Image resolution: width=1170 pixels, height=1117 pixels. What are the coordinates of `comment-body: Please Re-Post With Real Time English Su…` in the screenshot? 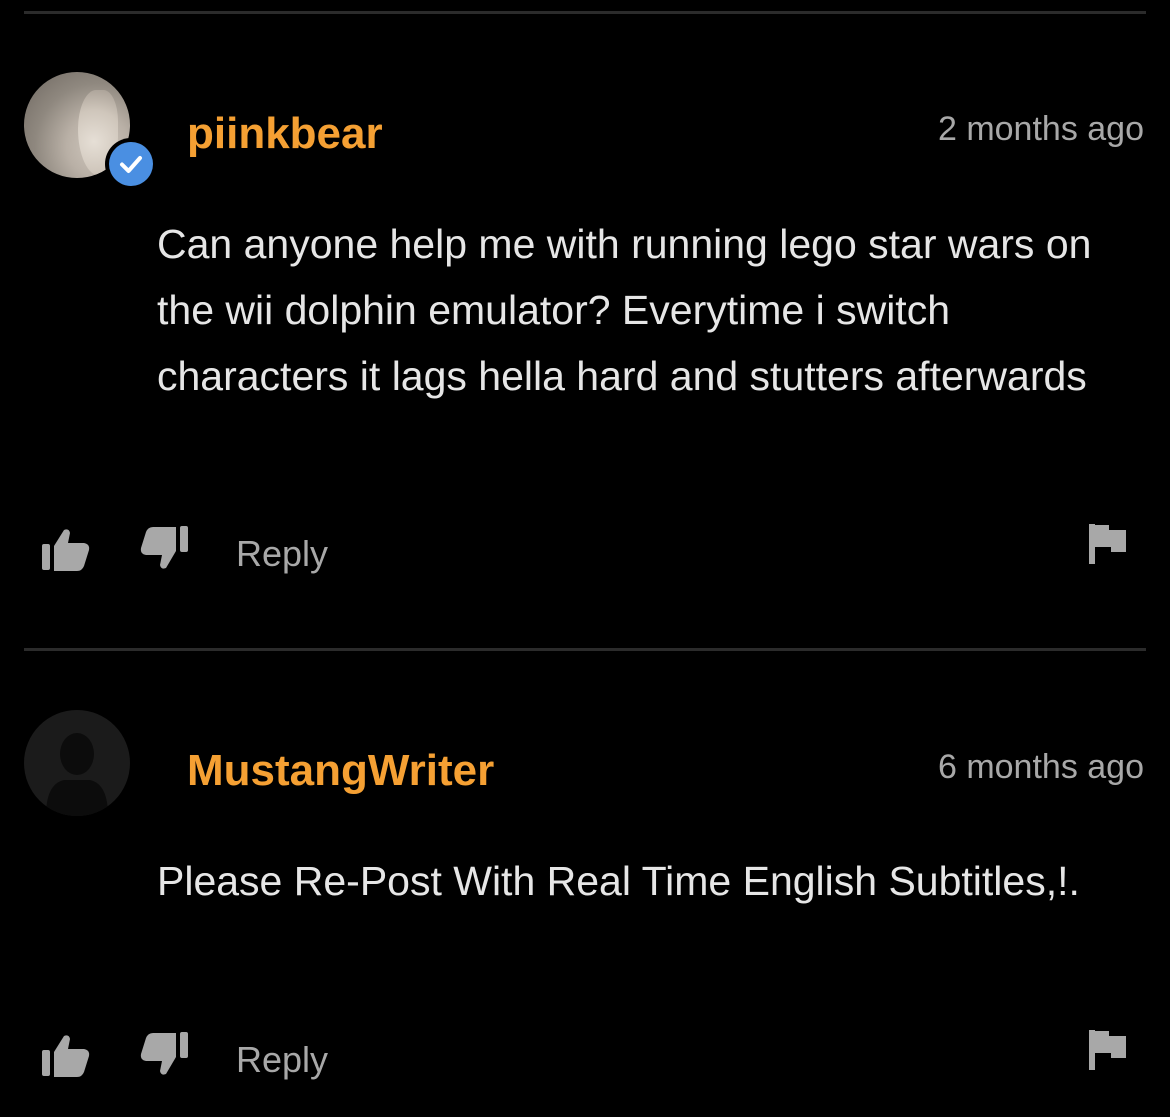 It's located at (618, 881).